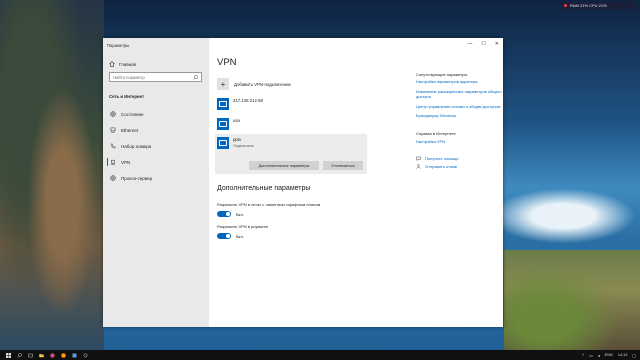  What do you see at coordinates (113, 130) in the screenshot?
I see `ethernet-icon` at bounding box center [113, 130].